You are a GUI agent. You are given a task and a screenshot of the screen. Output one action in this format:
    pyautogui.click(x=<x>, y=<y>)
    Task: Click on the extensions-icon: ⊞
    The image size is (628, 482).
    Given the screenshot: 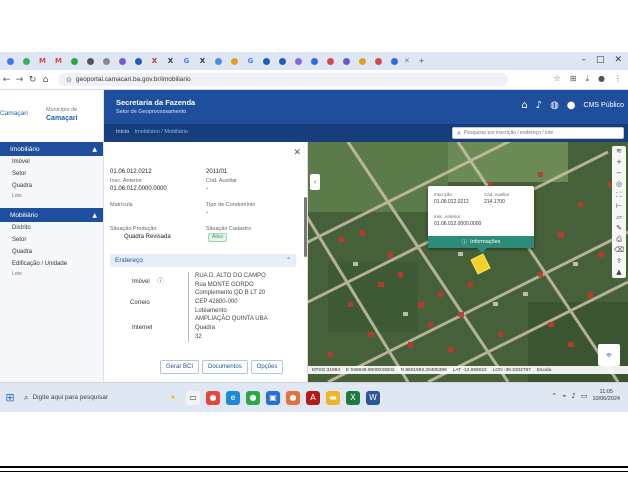 What is the action you would take?
    pyautogui.click(x=573, y=79)
    